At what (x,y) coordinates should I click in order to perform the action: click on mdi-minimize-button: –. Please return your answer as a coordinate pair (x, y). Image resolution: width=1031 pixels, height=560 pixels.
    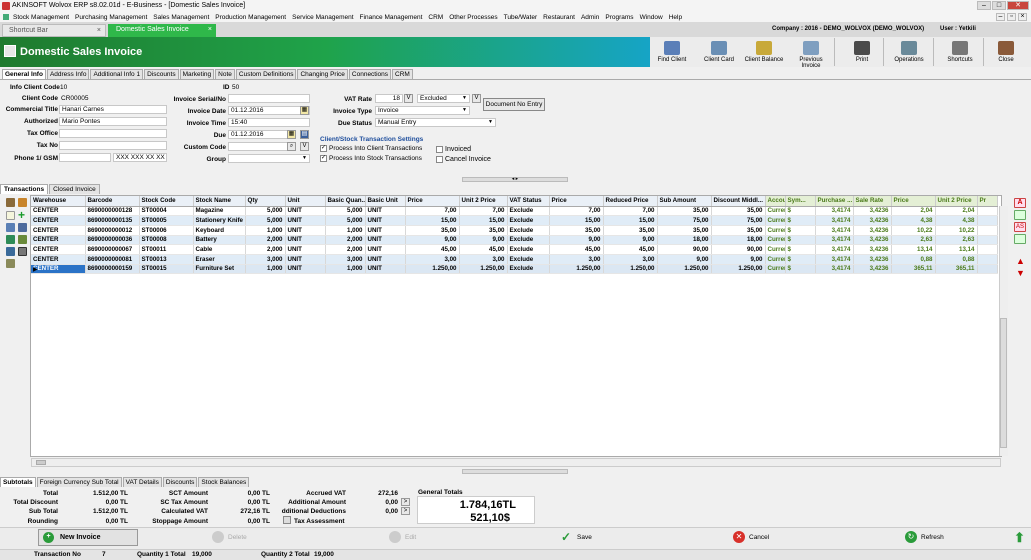
    Looking at the image, I should click on (1000, 17).